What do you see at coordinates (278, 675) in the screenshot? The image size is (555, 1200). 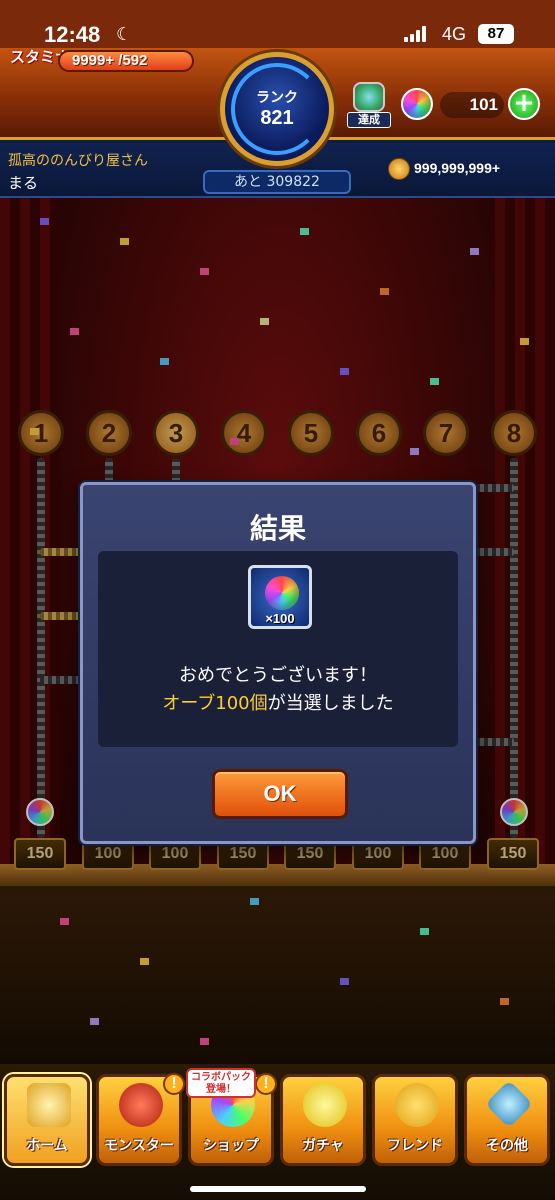 I see `message-congrats: おめでとうございます！` at bounding box center [278, 675].